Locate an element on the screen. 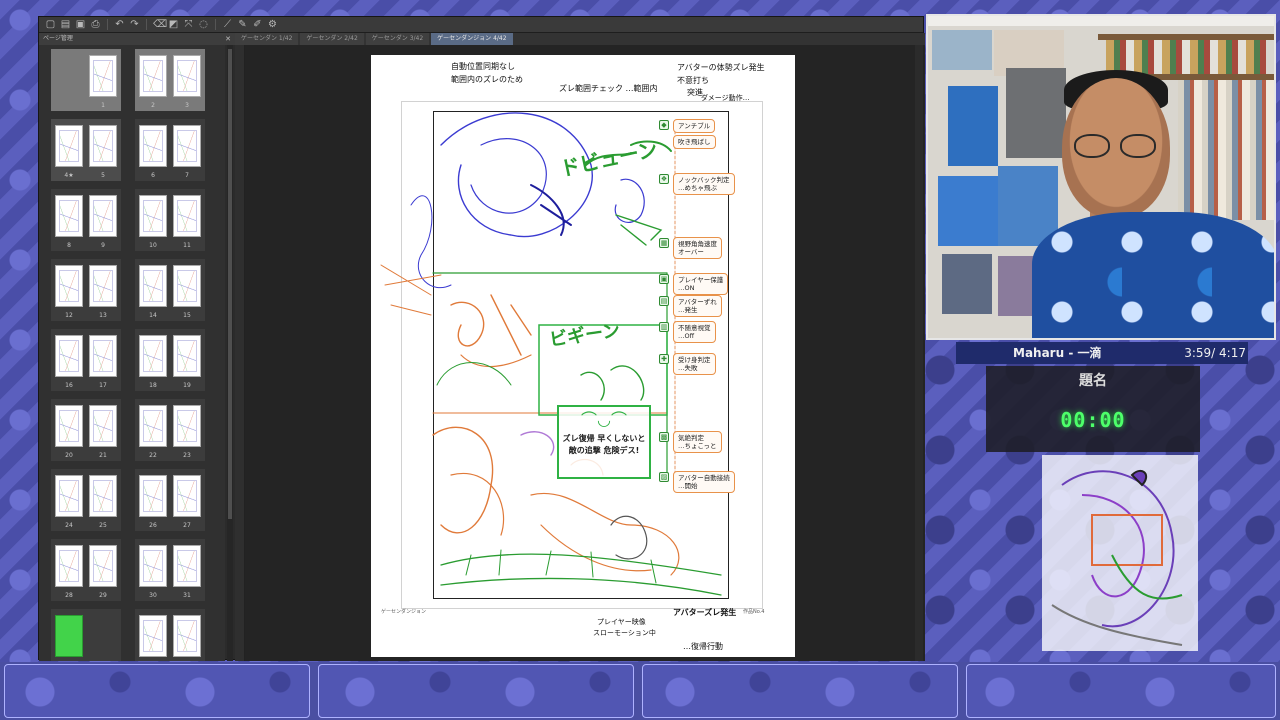 The height and width of the screenshot is (720, 1280). page-number-label: 7 is located at coordinates (187, 175).